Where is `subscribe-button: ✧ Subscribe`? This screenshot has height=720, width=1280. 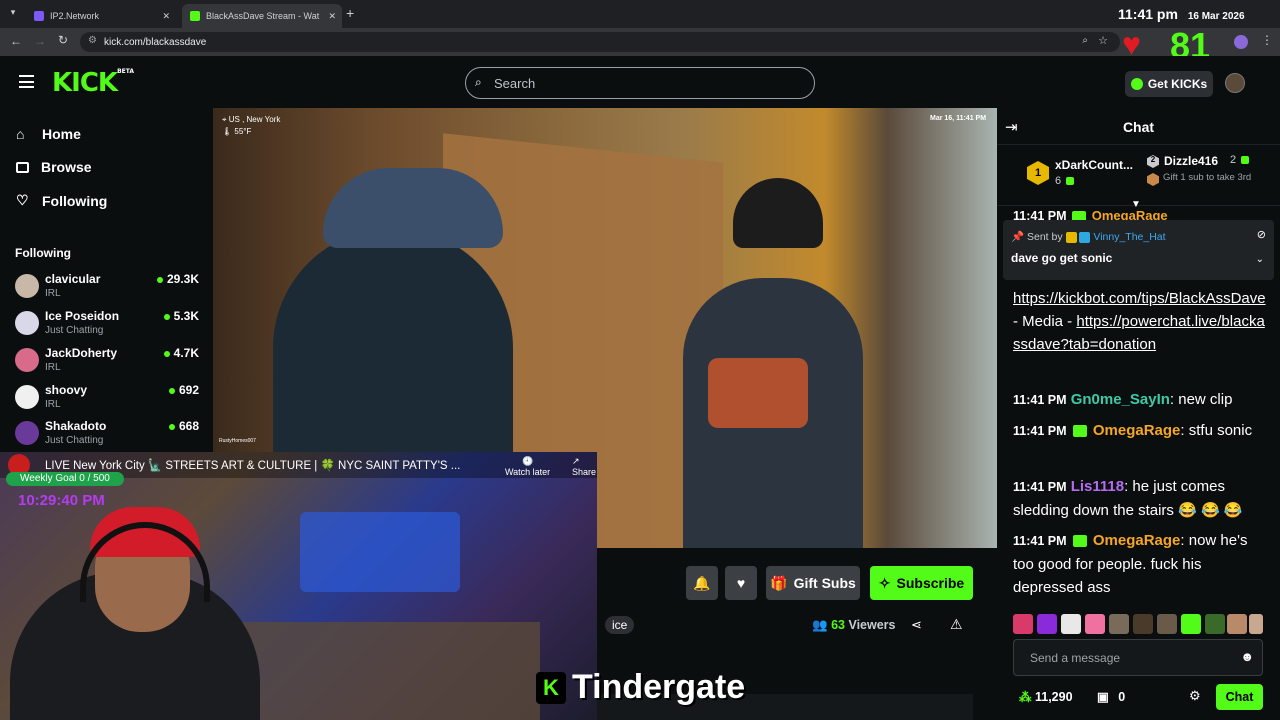
subscribe-button: ✧ Subscribe is located at coordinates (921, 583).